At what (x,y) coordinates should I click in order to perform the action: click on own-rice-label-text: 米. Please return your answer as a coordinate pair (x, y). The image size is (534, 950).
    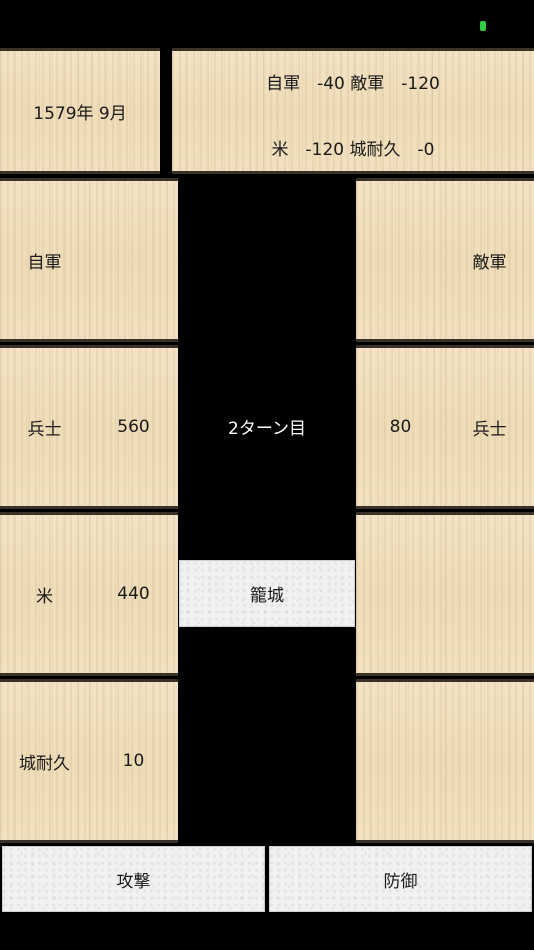
    Looking at the image, I should click on (44, 596).